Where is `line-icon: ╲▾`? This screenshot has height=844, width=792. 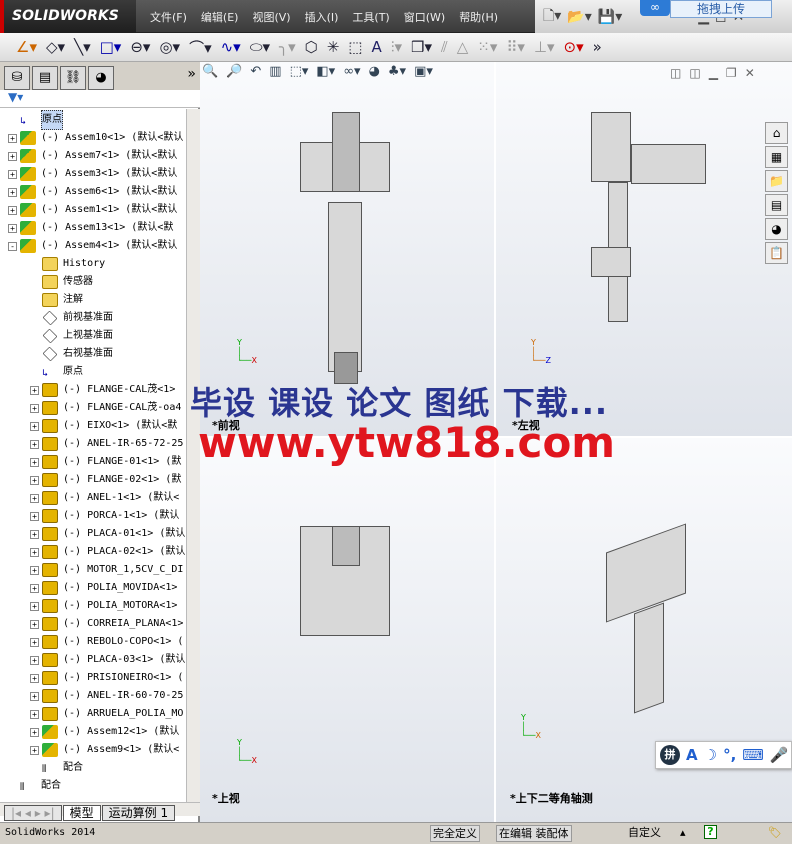 line-icon: ╲▾ is located at coordinates (82, 47).